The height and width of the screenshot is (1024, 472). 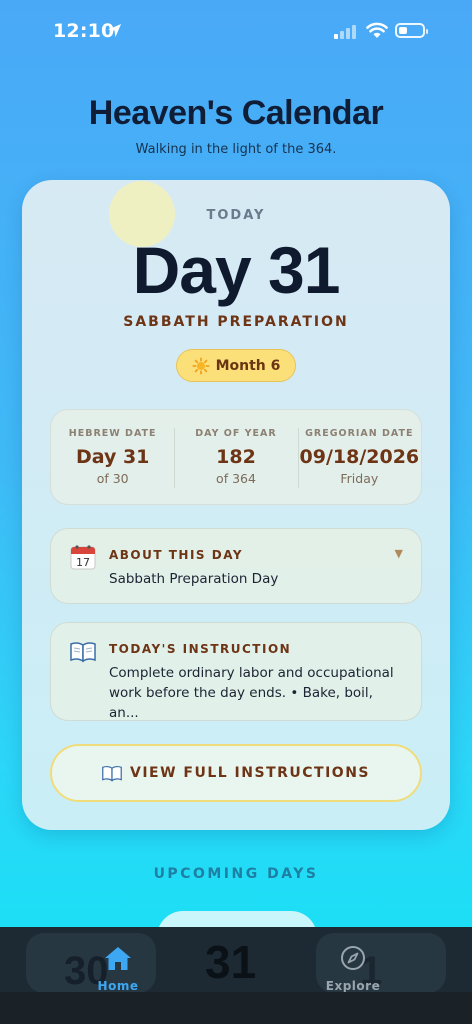 What do you see at coordinates (236, 322) in the screenshot?
I see `day-type: SABBATH PREPARATION` at bounding box center [236, 322].